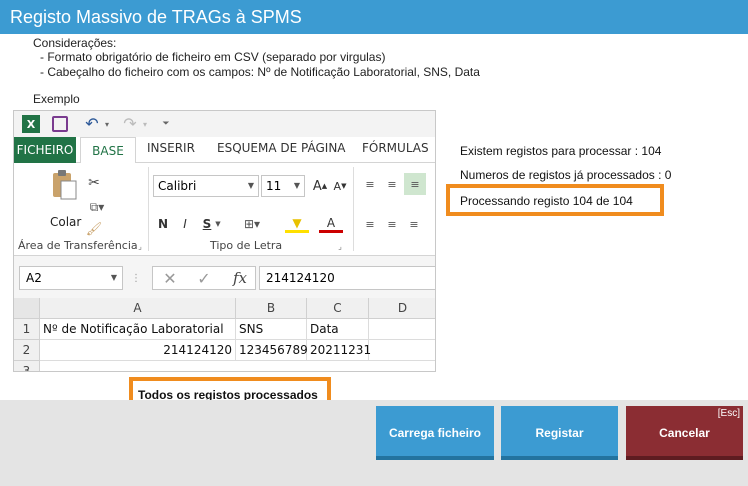 Image resolution: width=748 pixels, height=486 pixels. I want to click on paste-label: Colar, so click(66, 222).